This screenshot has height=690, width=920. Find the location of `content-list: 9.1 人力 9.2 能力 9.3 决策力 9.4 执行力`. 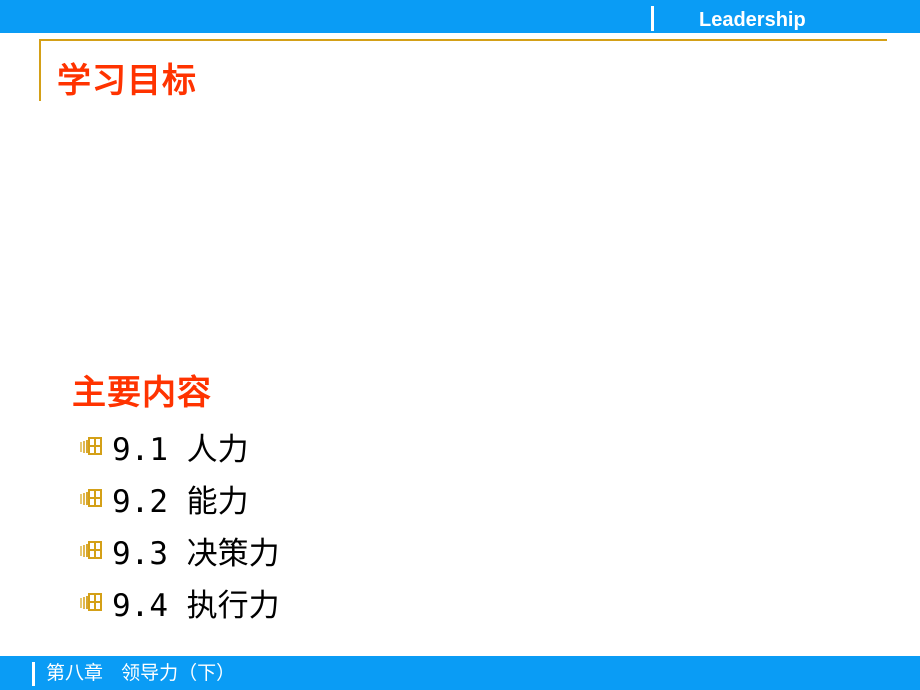

content-list: 9.1 人力 9.2 能力 9.3 决策力 9.4 执行力 is located at coordinates (180, 524).